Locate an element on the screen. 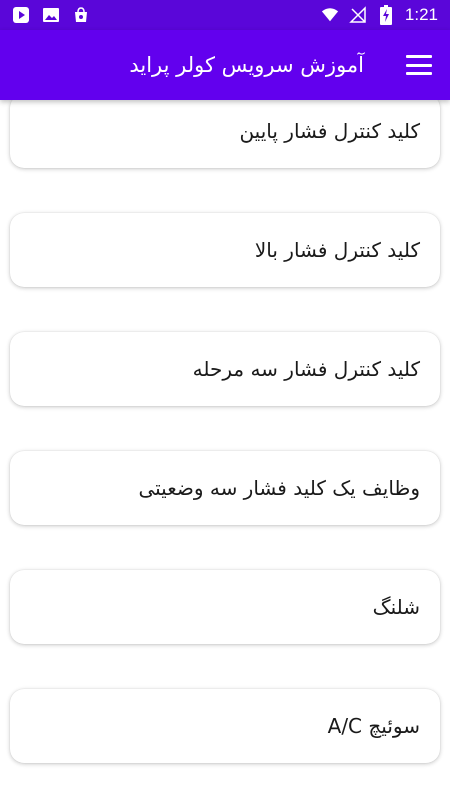  list-item-label: سوئیچ A/C is located at coordinates (373, 726).